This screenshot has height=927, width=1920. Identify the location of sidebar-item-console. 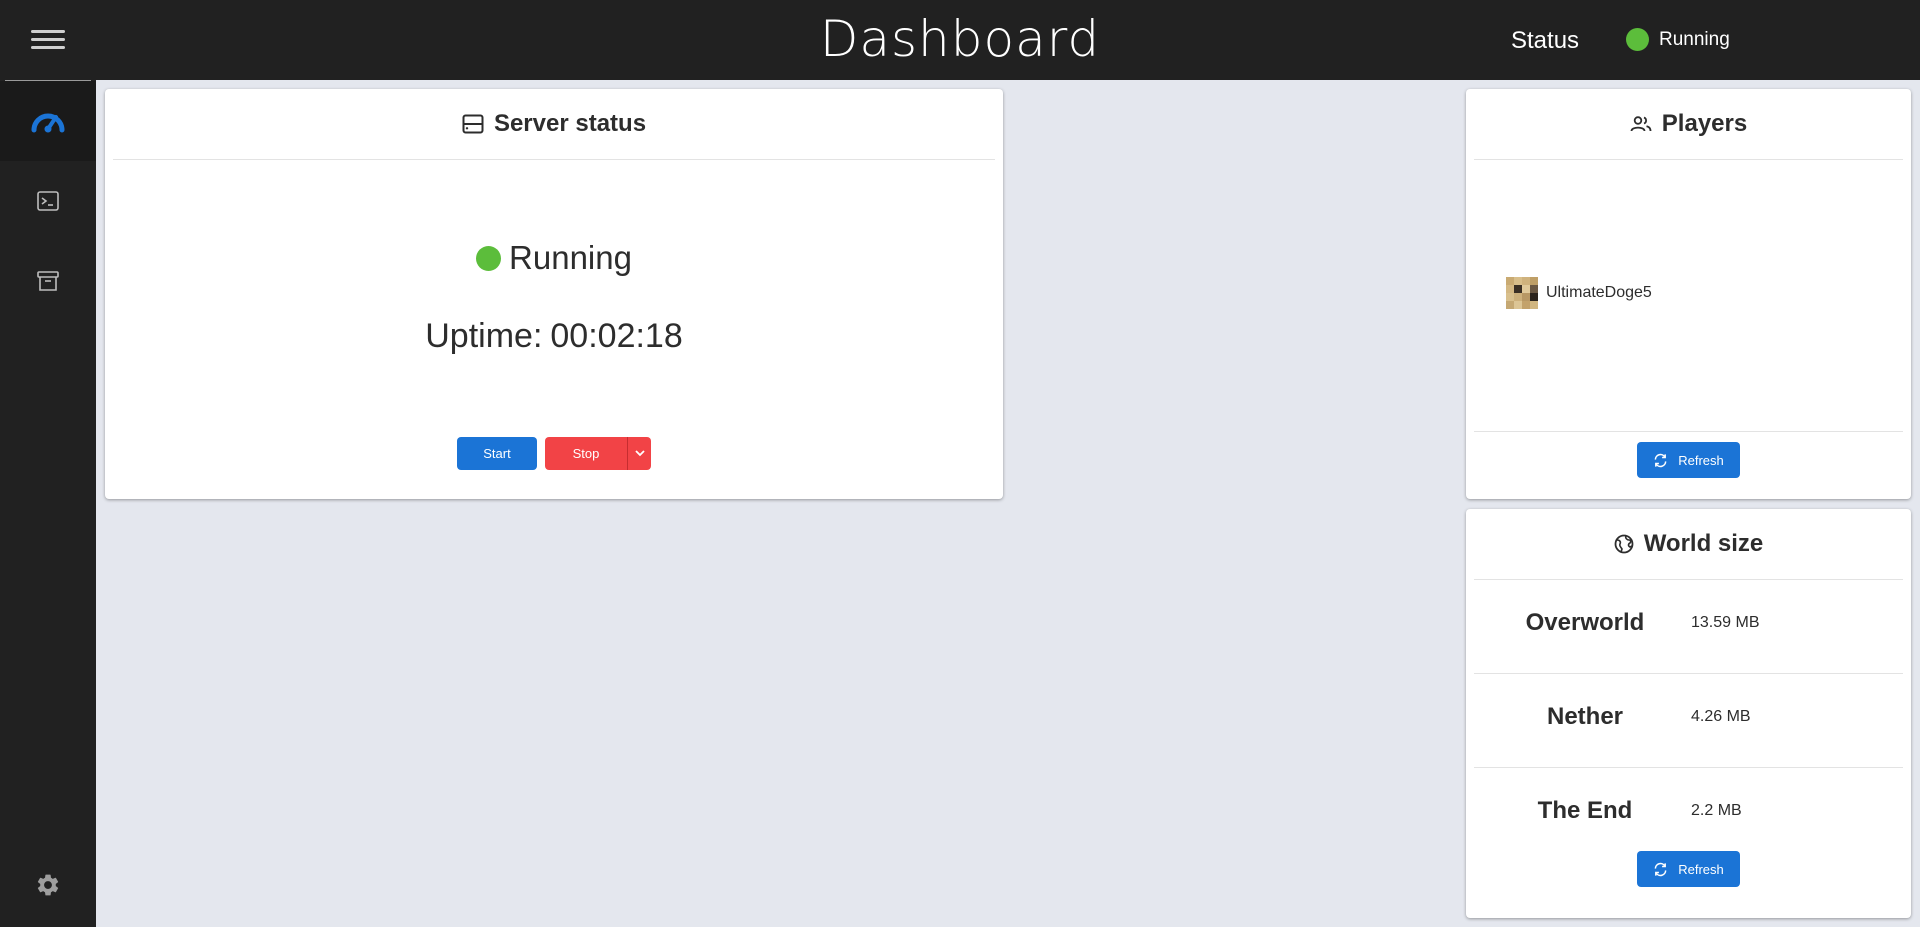
(48, 201).